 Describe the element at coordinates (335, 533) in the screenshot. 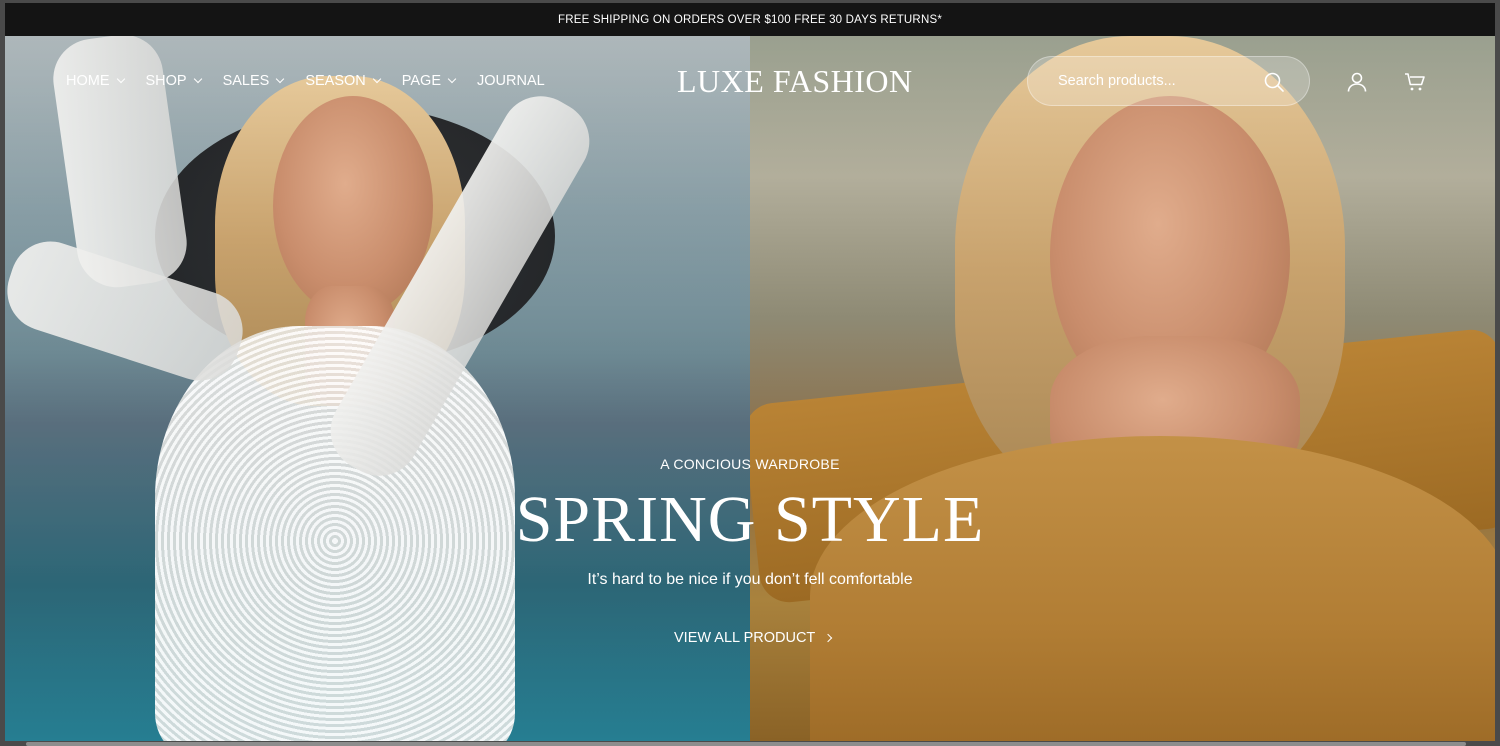

I see `dress-shape` at that location.